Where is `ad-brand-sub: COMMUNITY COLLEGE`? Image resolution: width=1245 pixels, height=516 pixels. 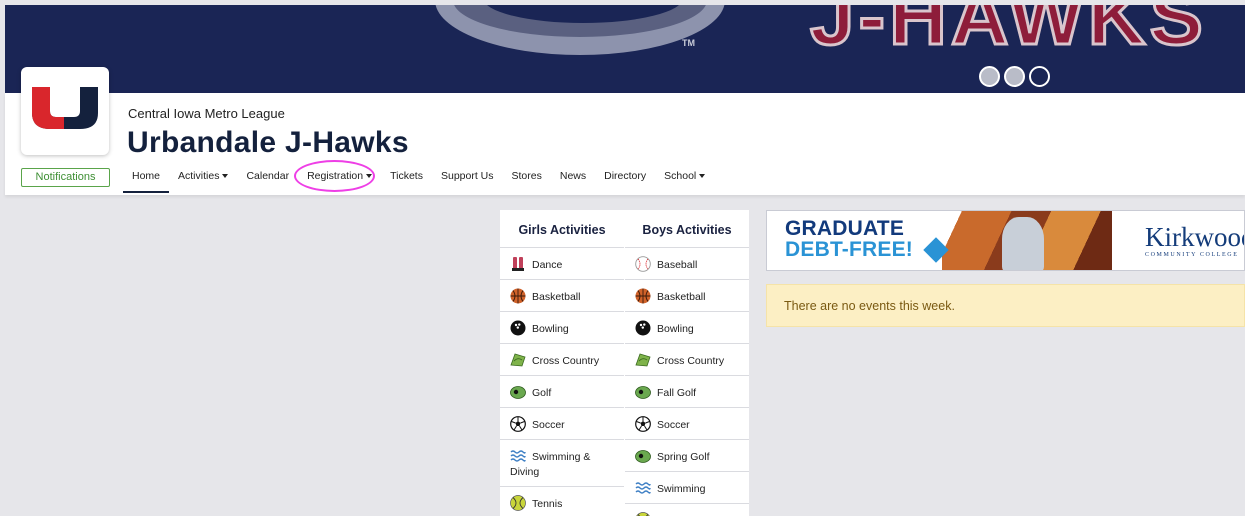
ad-brand-sub: COMMUNITY COLLEGE is located at coordinates (1192, 255).